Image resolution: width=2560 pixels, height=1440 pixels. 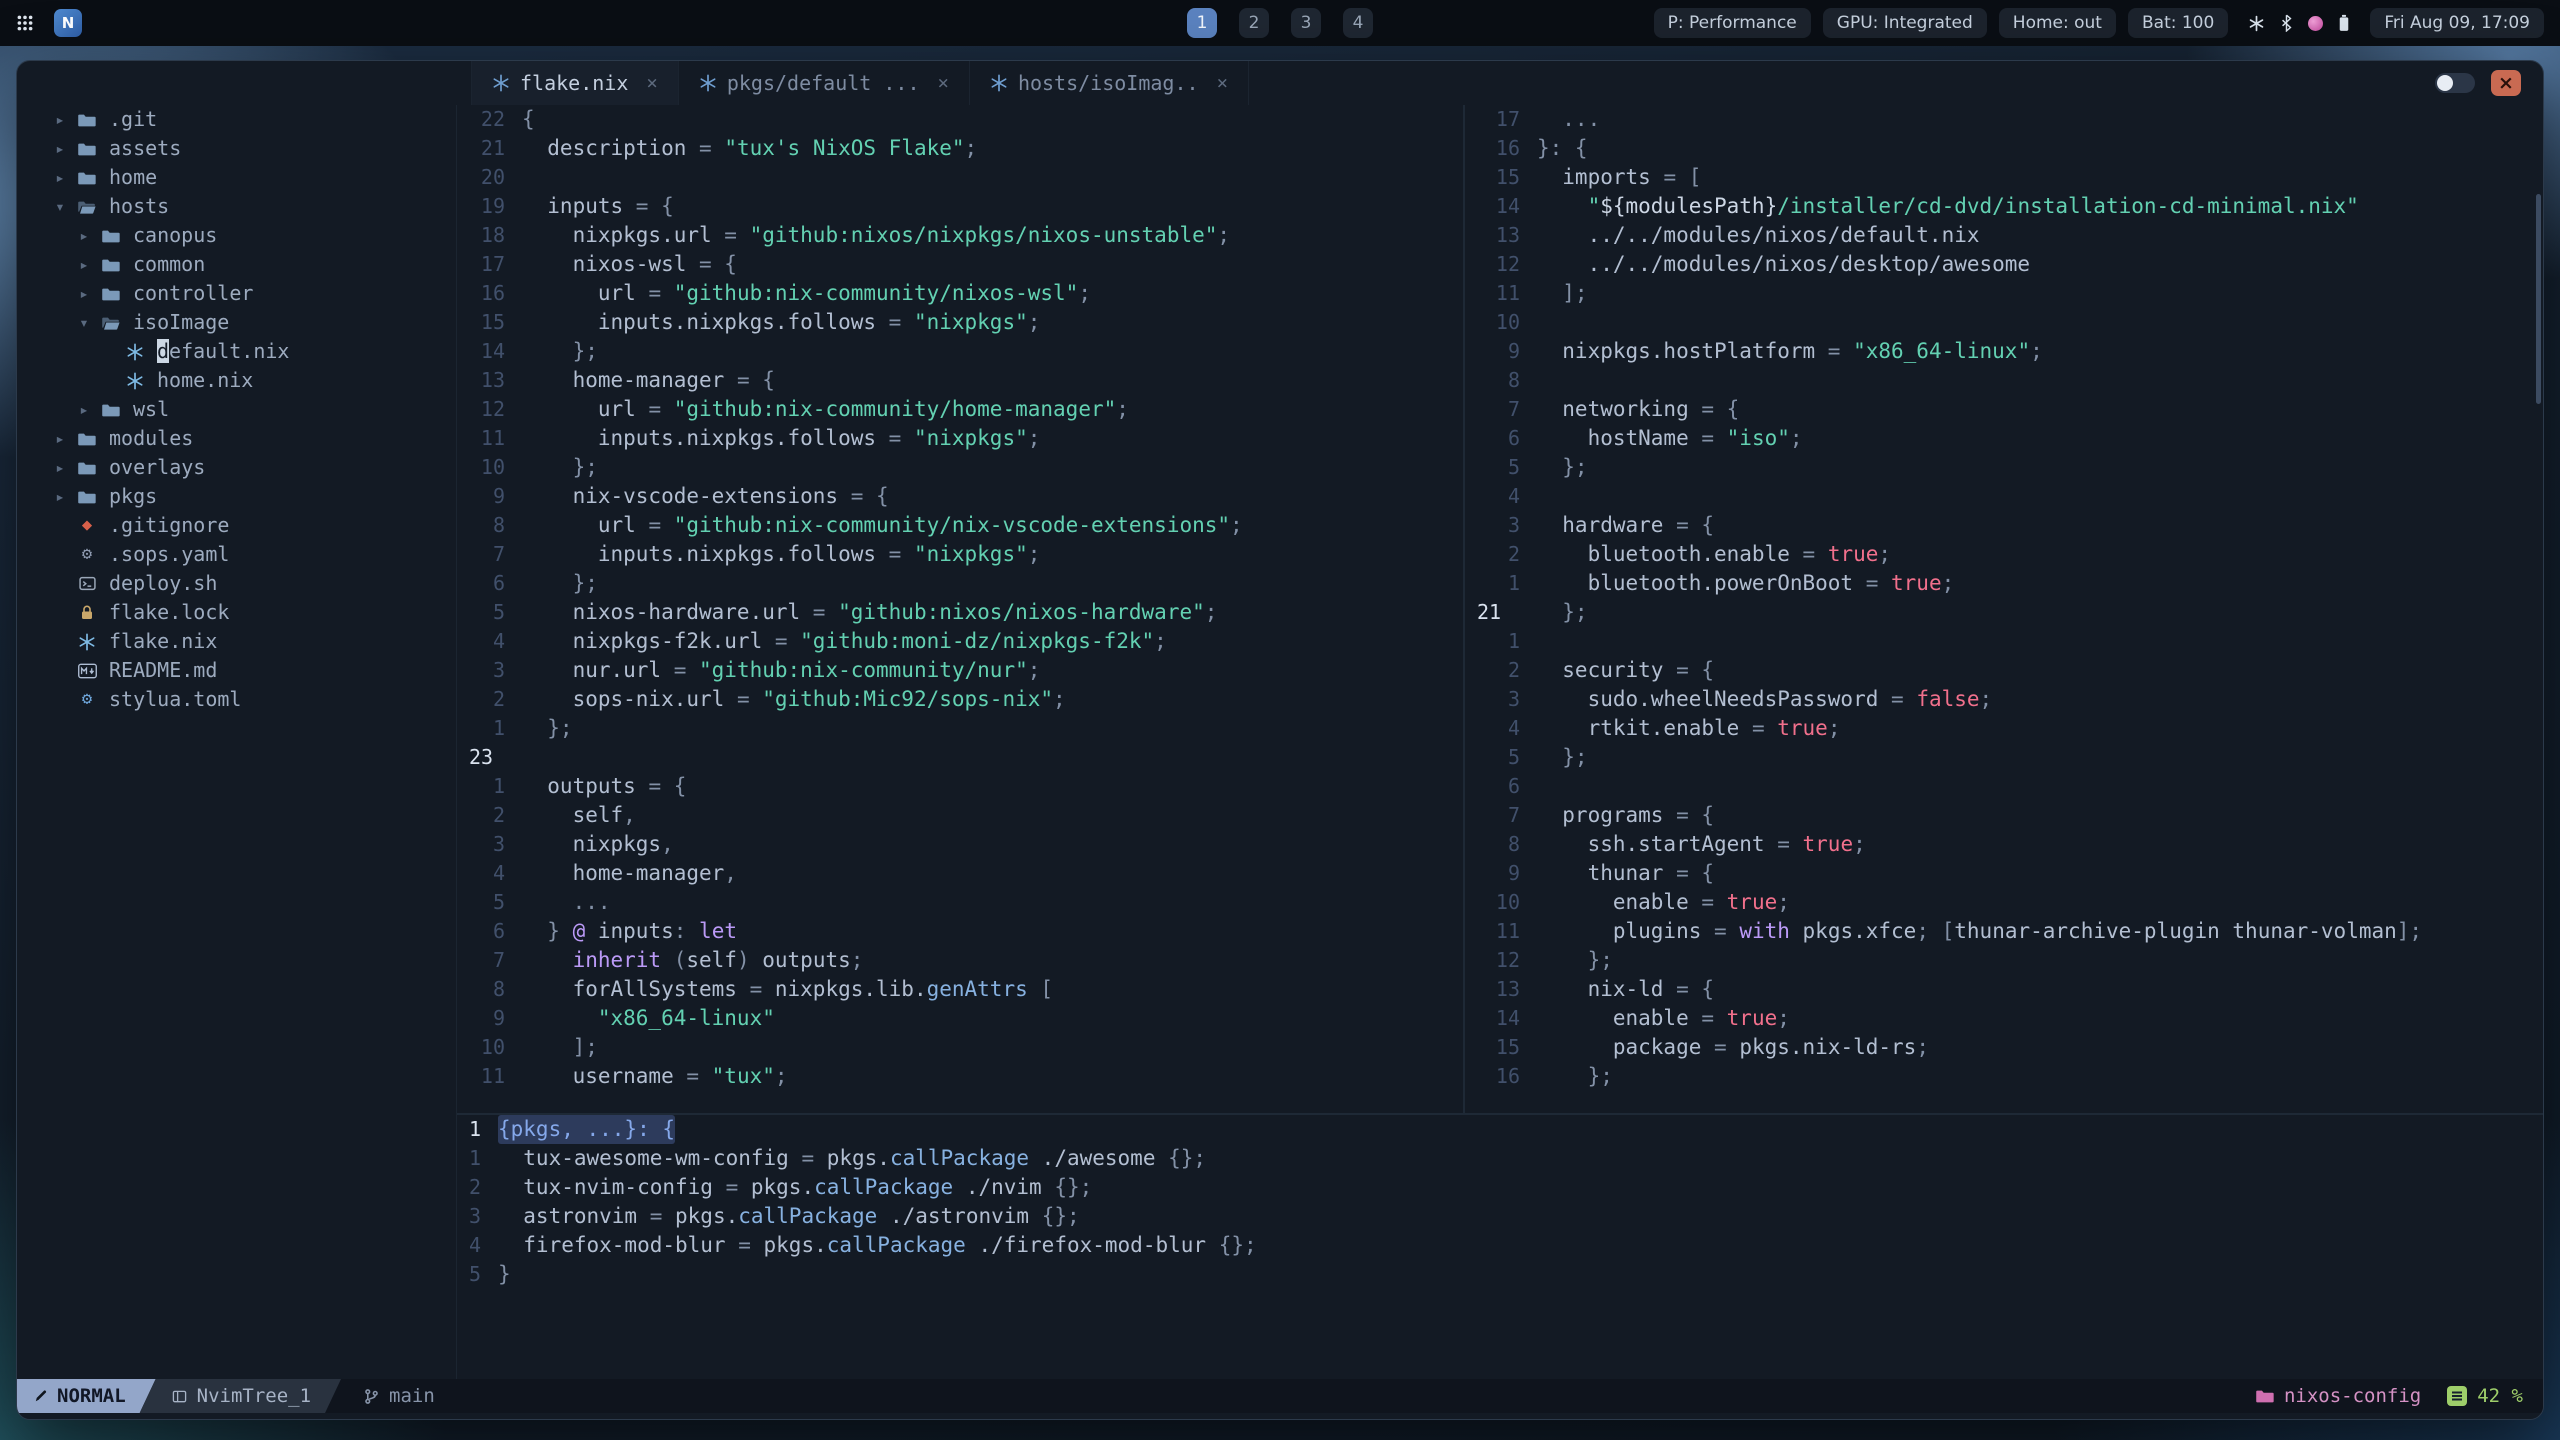 I want to click on line-number: 23, so click(x=481, y=757).